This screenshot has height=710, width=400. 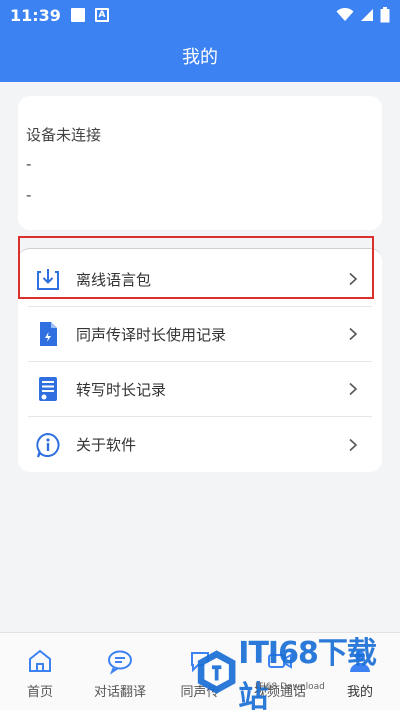 I want to click on chat-icon, so click(x=120, y=662).